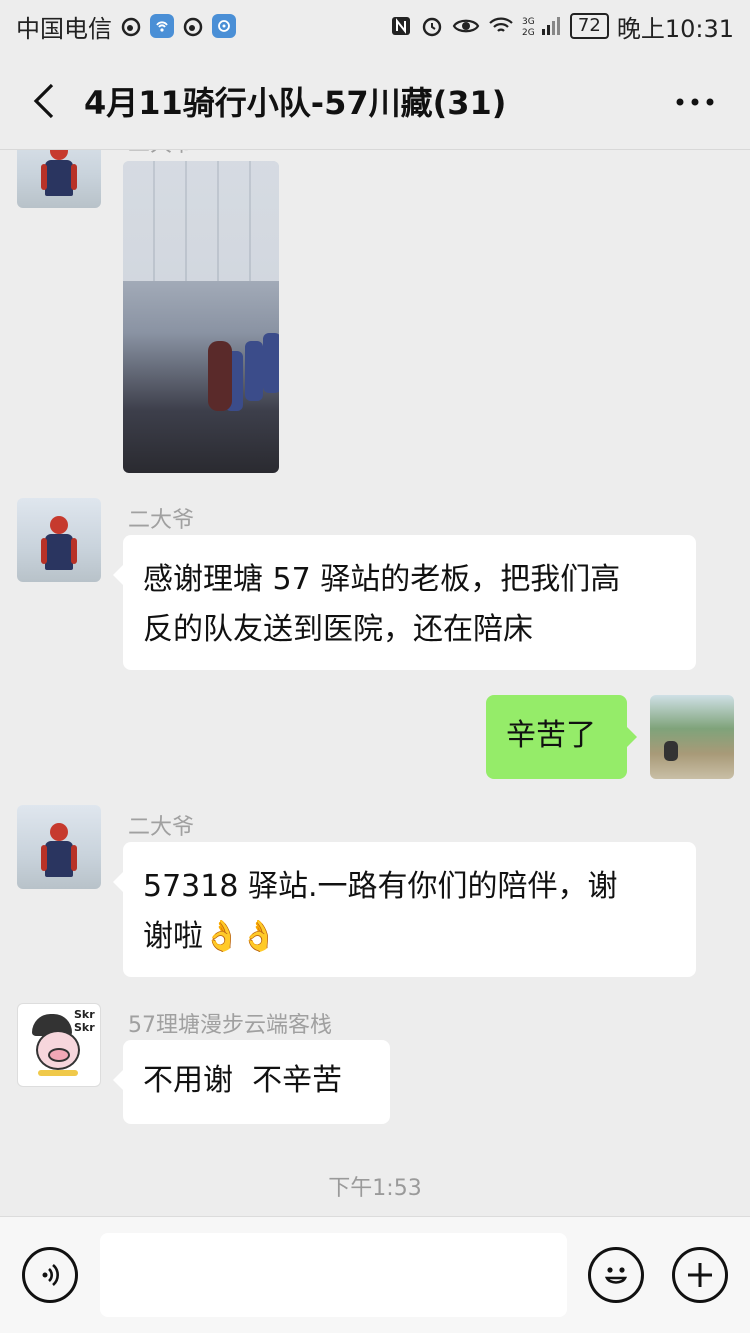 The width and height of the screenshot is (750, 1333). Describe the element at coordinates (201, 317) in the screenshot. I see `chat-image` at that location.